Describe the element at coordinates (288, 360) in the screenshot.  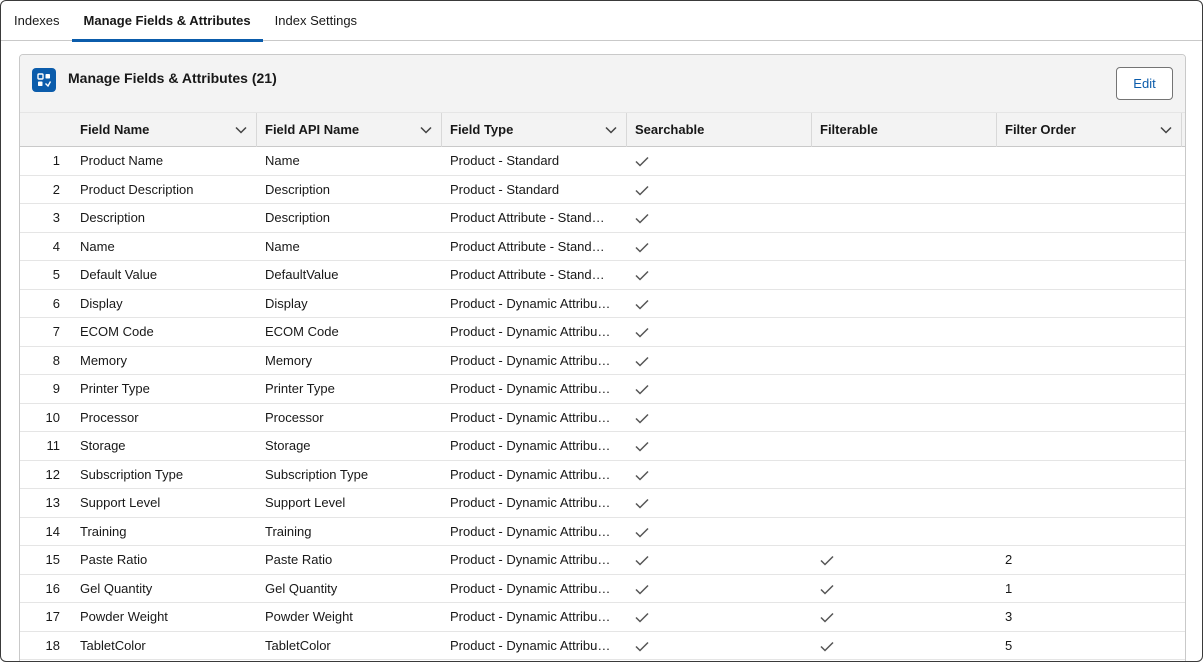
I see `field-api-name-cell: Memory` at that location.